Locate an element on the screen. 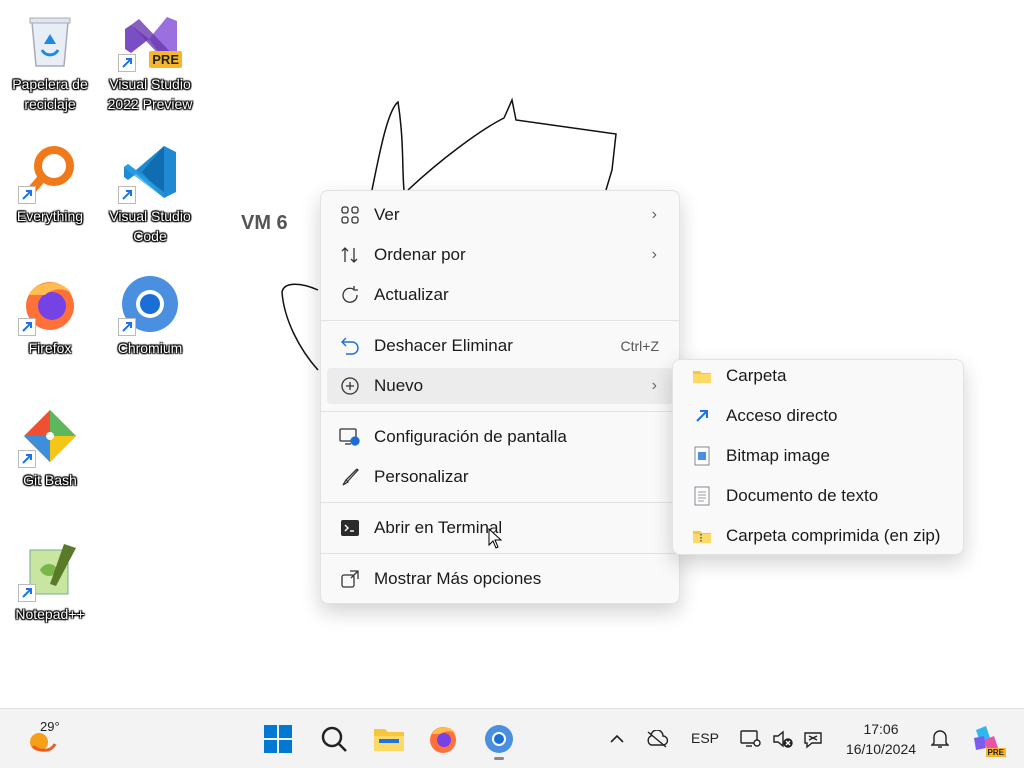 The width and height of the screenshot is (1024, 768). monitor-icon is located at coordinates (750, 738).